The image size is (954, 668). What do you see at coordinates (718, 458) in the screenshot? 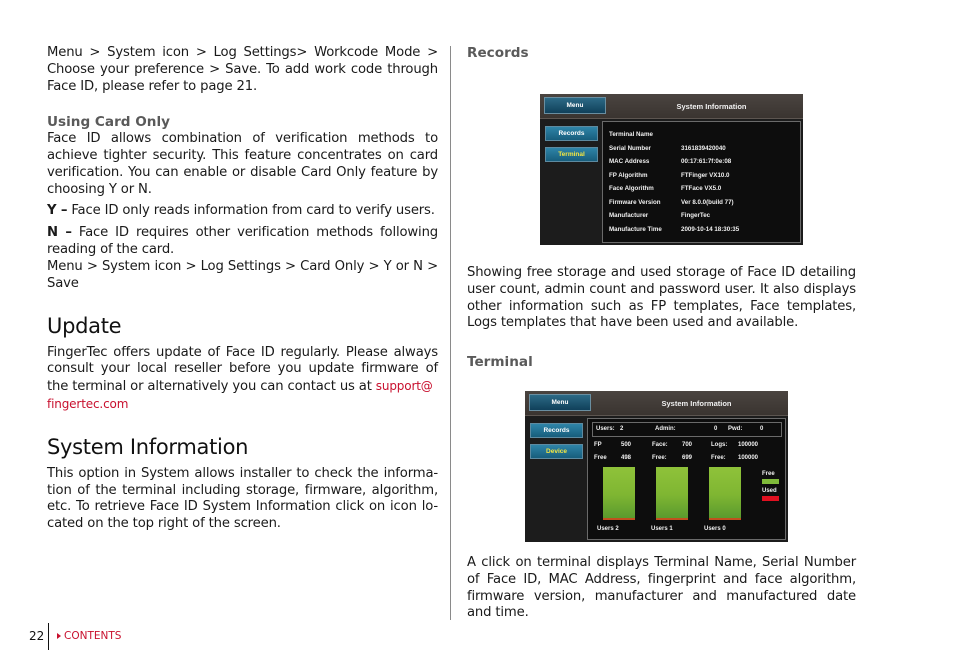
I see `logs-free-label: Free:` at bounding box center [718, 458].